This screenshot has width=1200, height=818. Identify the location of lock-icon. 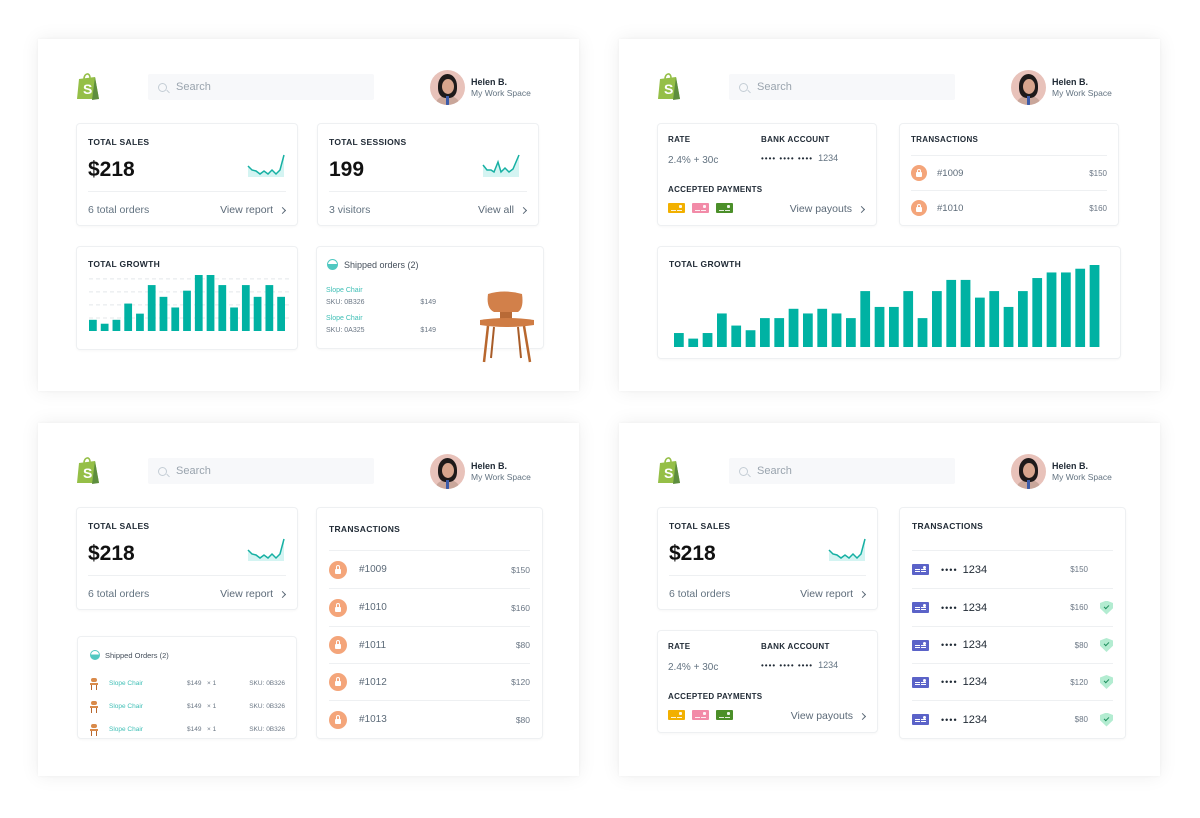
(338, 569).